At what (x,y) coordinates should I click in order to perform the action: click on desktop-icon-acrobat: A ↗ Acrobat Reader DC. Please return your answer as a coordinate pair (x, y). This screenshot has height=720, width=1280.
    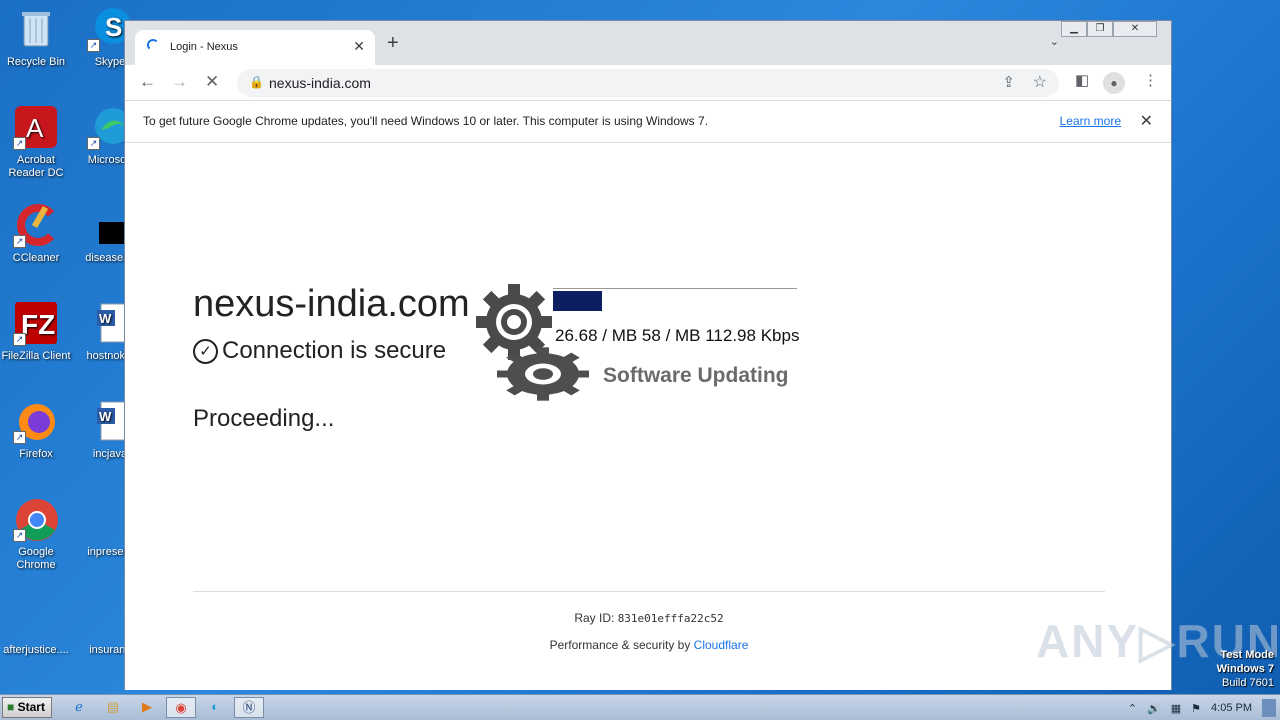
    Looking at the image, I should click on (36, 142).